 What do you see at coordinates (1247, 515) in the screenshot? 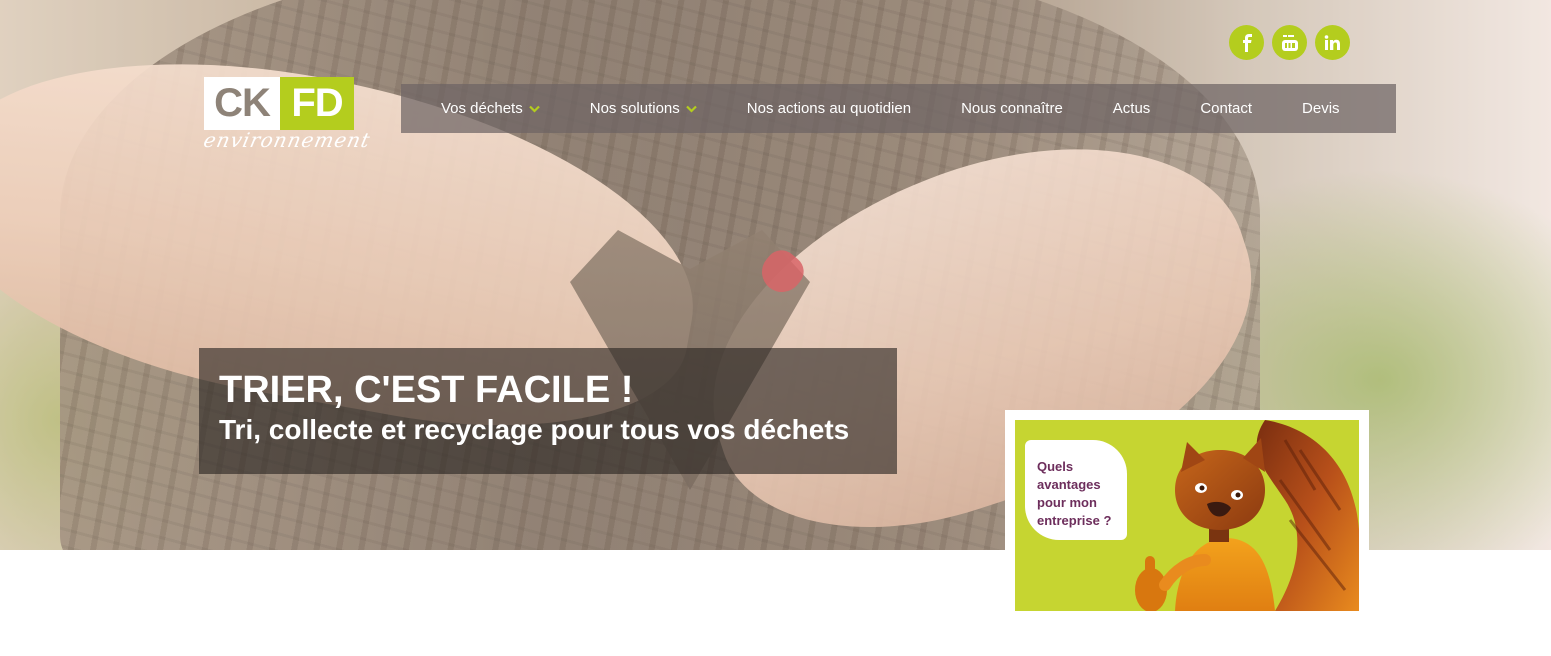
I see `squirrel-mascot-illustration` at bounding box center [1247, 515].